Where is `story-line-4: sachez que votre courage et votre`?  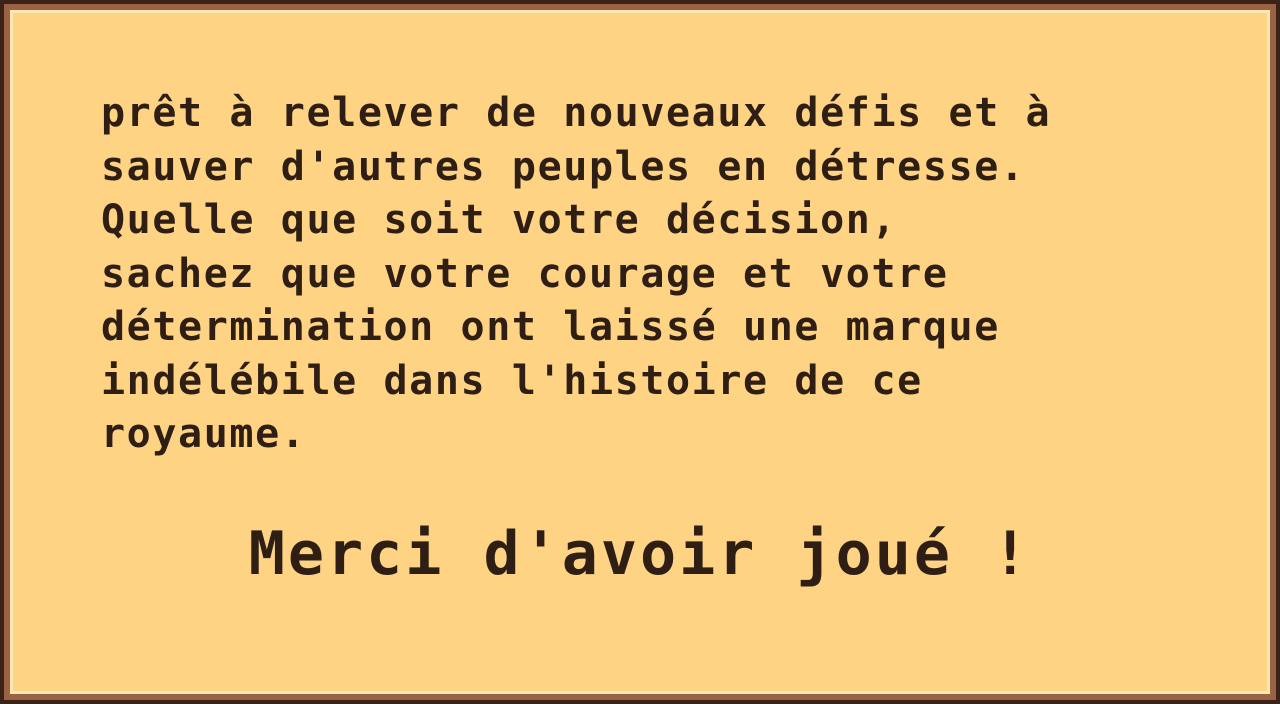
story-line-4: sachez que votre courage et votre is located at coordinates (525, 273).